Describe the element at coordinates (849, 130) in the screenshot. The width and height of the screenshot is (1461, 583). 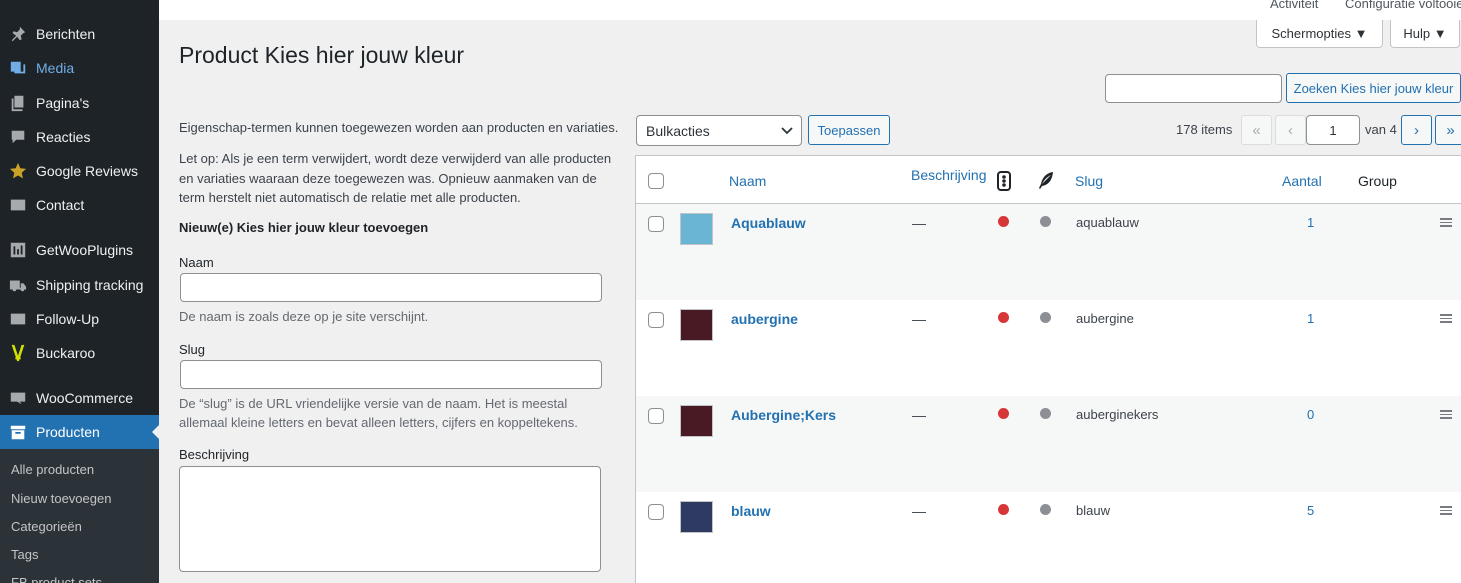
I see `apply-button: Toepassen` at that location.